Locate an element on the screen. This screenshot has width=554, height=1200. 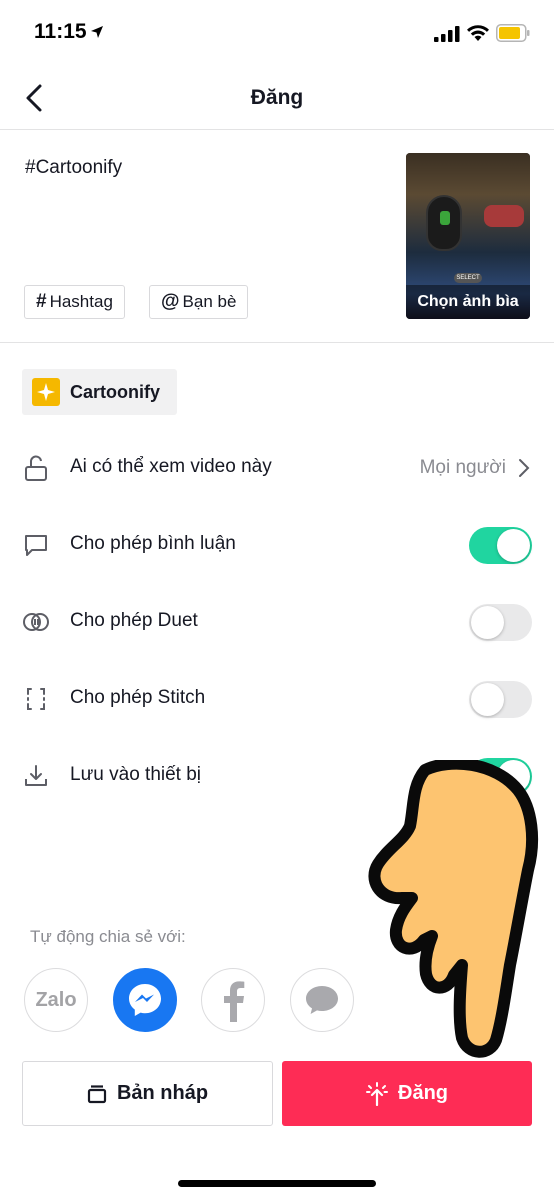
allow-stitch-toggle is located at coordinates (500, 699).